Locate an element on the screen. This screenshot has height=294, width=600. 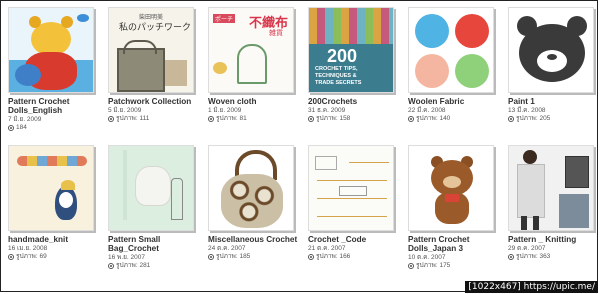
album-count-text: รูปภาพ: 205 is located at coordinates (533, 118).